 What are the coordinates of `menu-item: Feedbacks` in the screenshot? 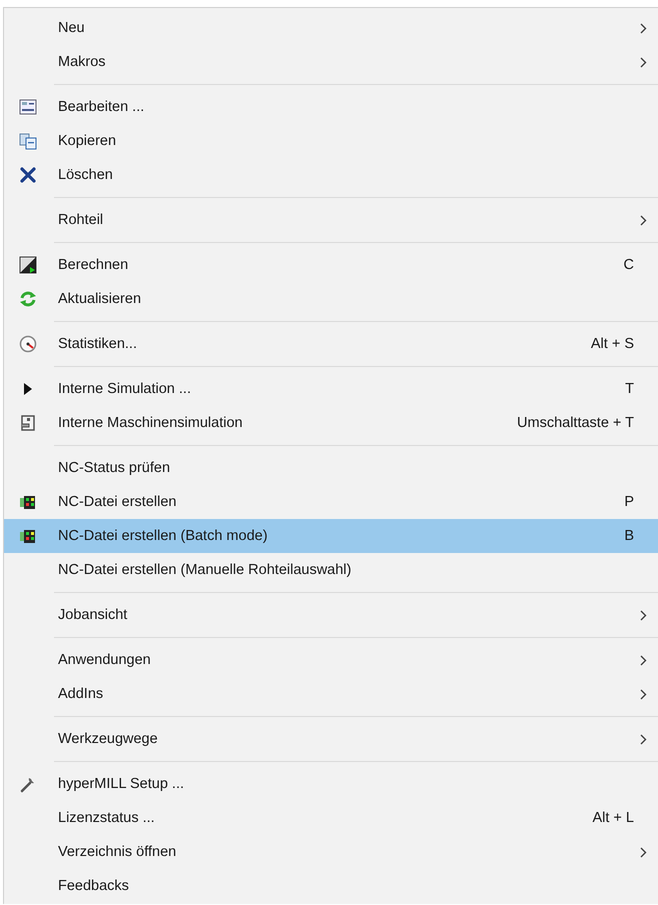 It's located at (331, 886).